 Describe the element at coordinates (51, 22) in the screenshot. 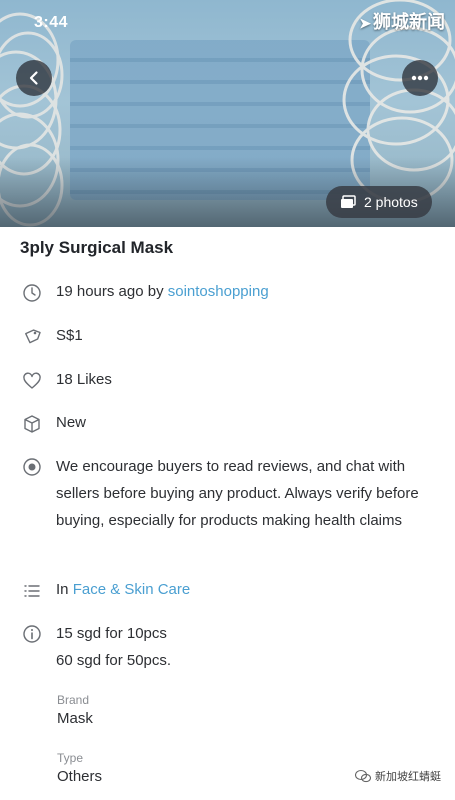

I see `status-bar-time: 3:44` at that location.